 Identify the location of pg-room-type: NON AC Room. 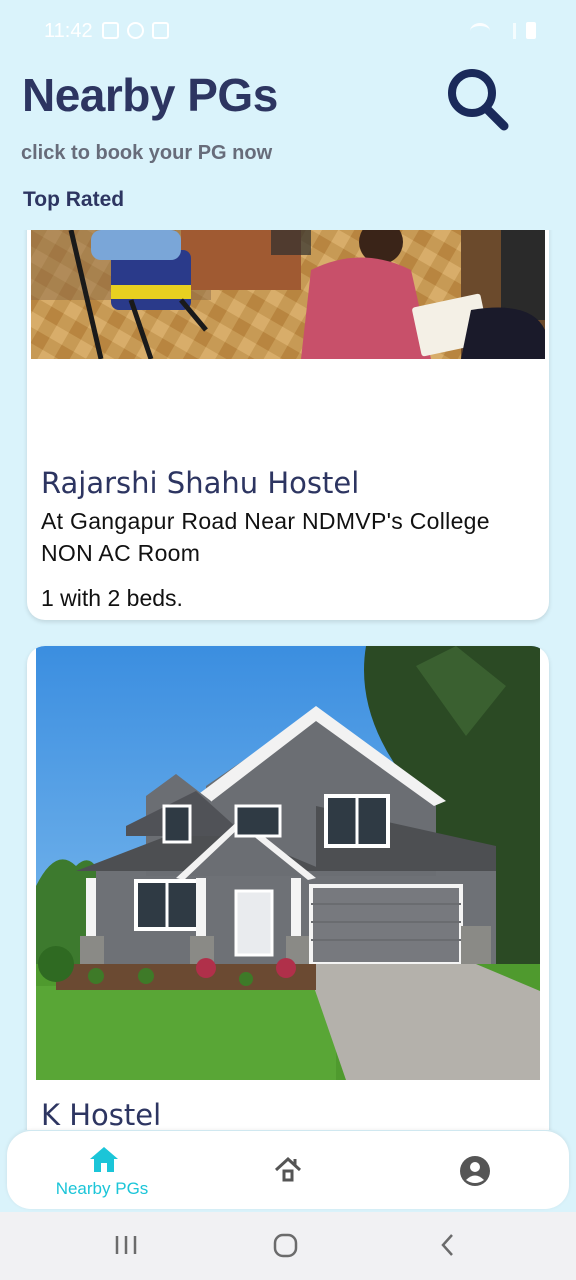
(121, 553).